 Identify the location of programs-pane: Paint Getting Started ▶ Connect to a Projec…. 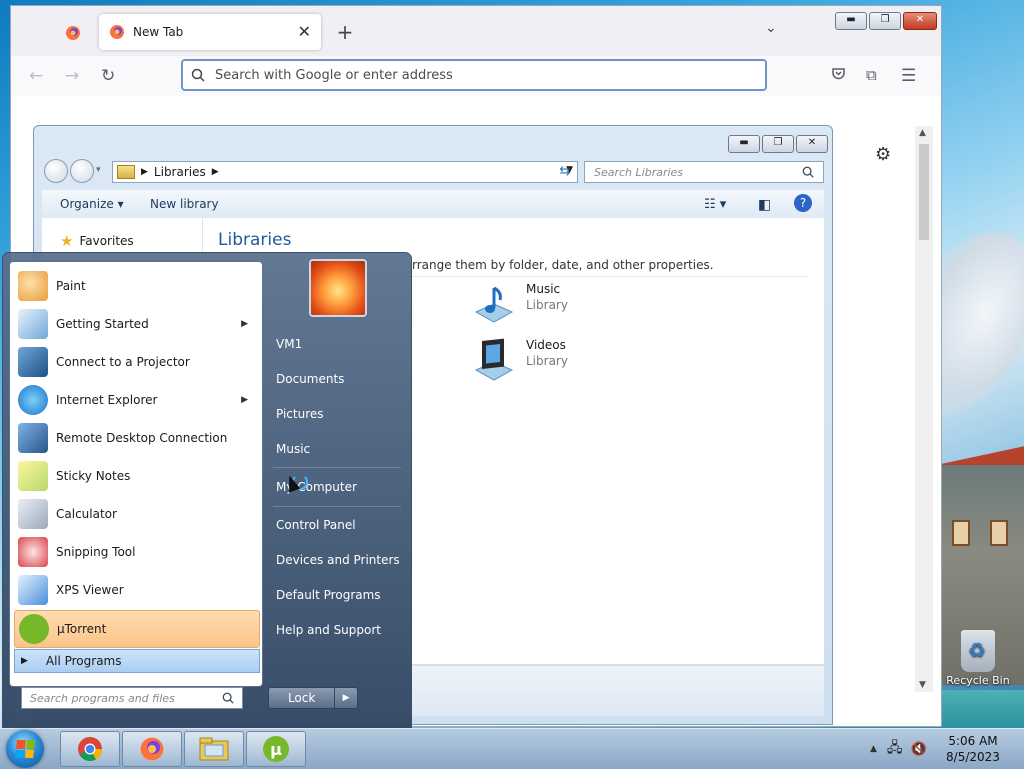
(136, 474).